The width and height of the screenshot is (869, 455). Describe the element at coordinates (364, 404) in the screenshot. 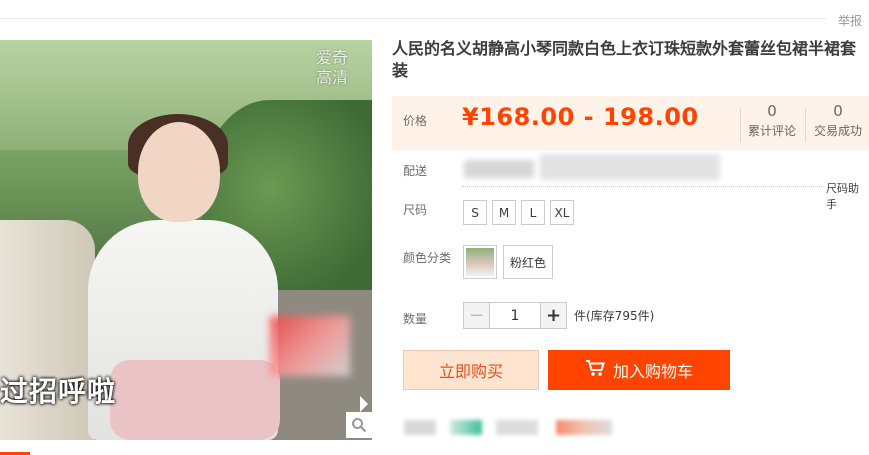

I see `next-image-arrow-icon` at that location.